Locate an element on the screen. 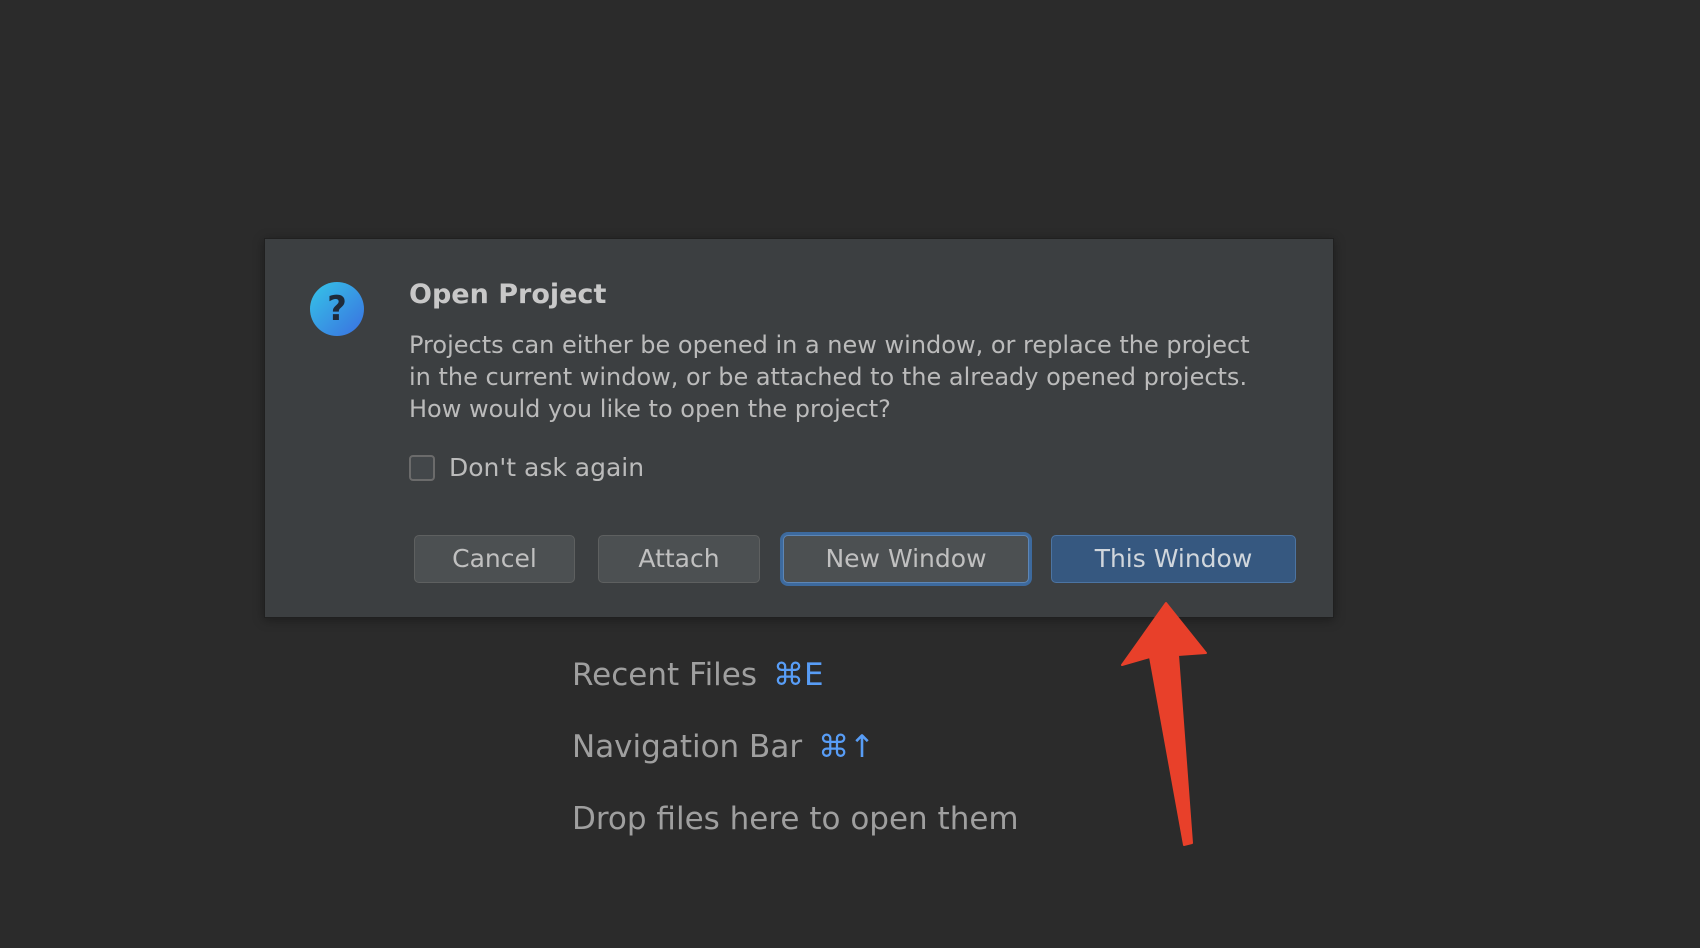 The image size is (1700, 948). drop-files-hint: Drop files here to open them is located at coordinates (795, 819).